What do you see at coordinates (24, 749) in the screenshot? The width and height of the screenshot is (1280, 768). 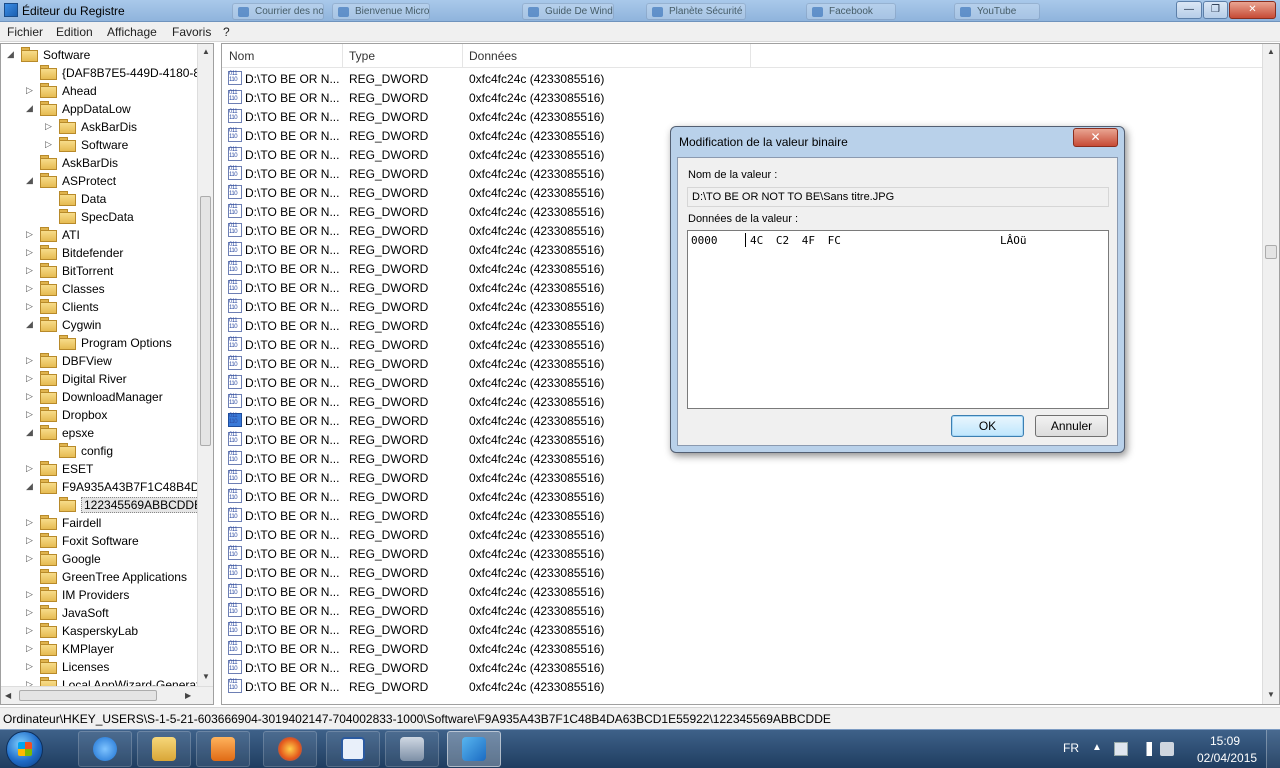 I see `start-button` at bounding box center [24, 749].